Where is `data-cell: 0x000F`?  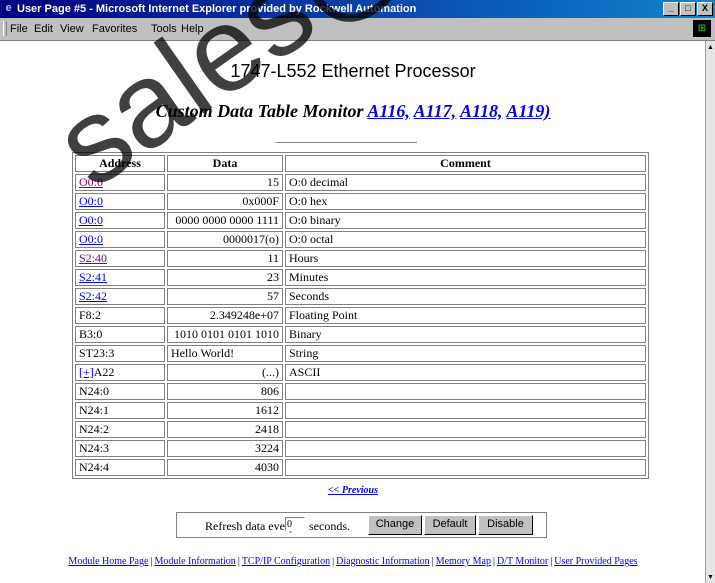 data-cell: 0x000F is located at coordinates (225, 201).